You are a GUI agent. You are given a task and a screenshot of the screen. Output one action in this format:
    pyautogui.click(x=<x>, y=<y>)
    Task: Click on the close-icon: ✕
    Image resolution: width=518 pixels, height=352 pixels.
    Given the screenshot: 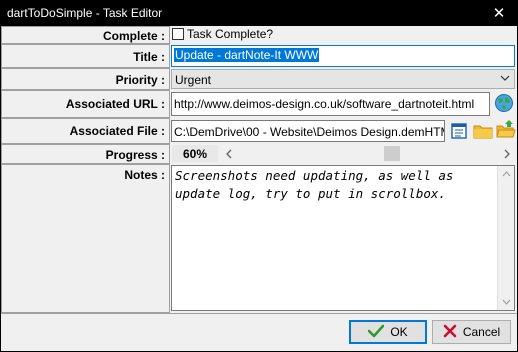 What is the action you would take?
    pyautogui.click(x=499, y=13)
    